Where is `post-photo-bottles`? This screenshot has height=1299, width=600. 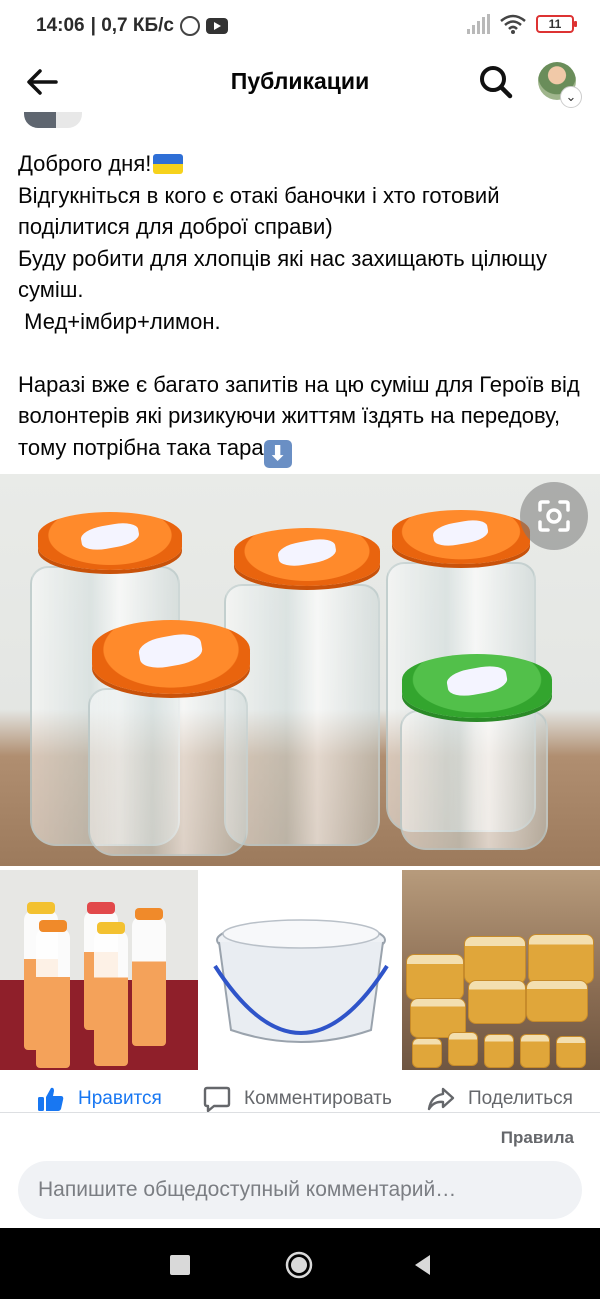
post-photo-bottles is located at coordinates (99, 970).